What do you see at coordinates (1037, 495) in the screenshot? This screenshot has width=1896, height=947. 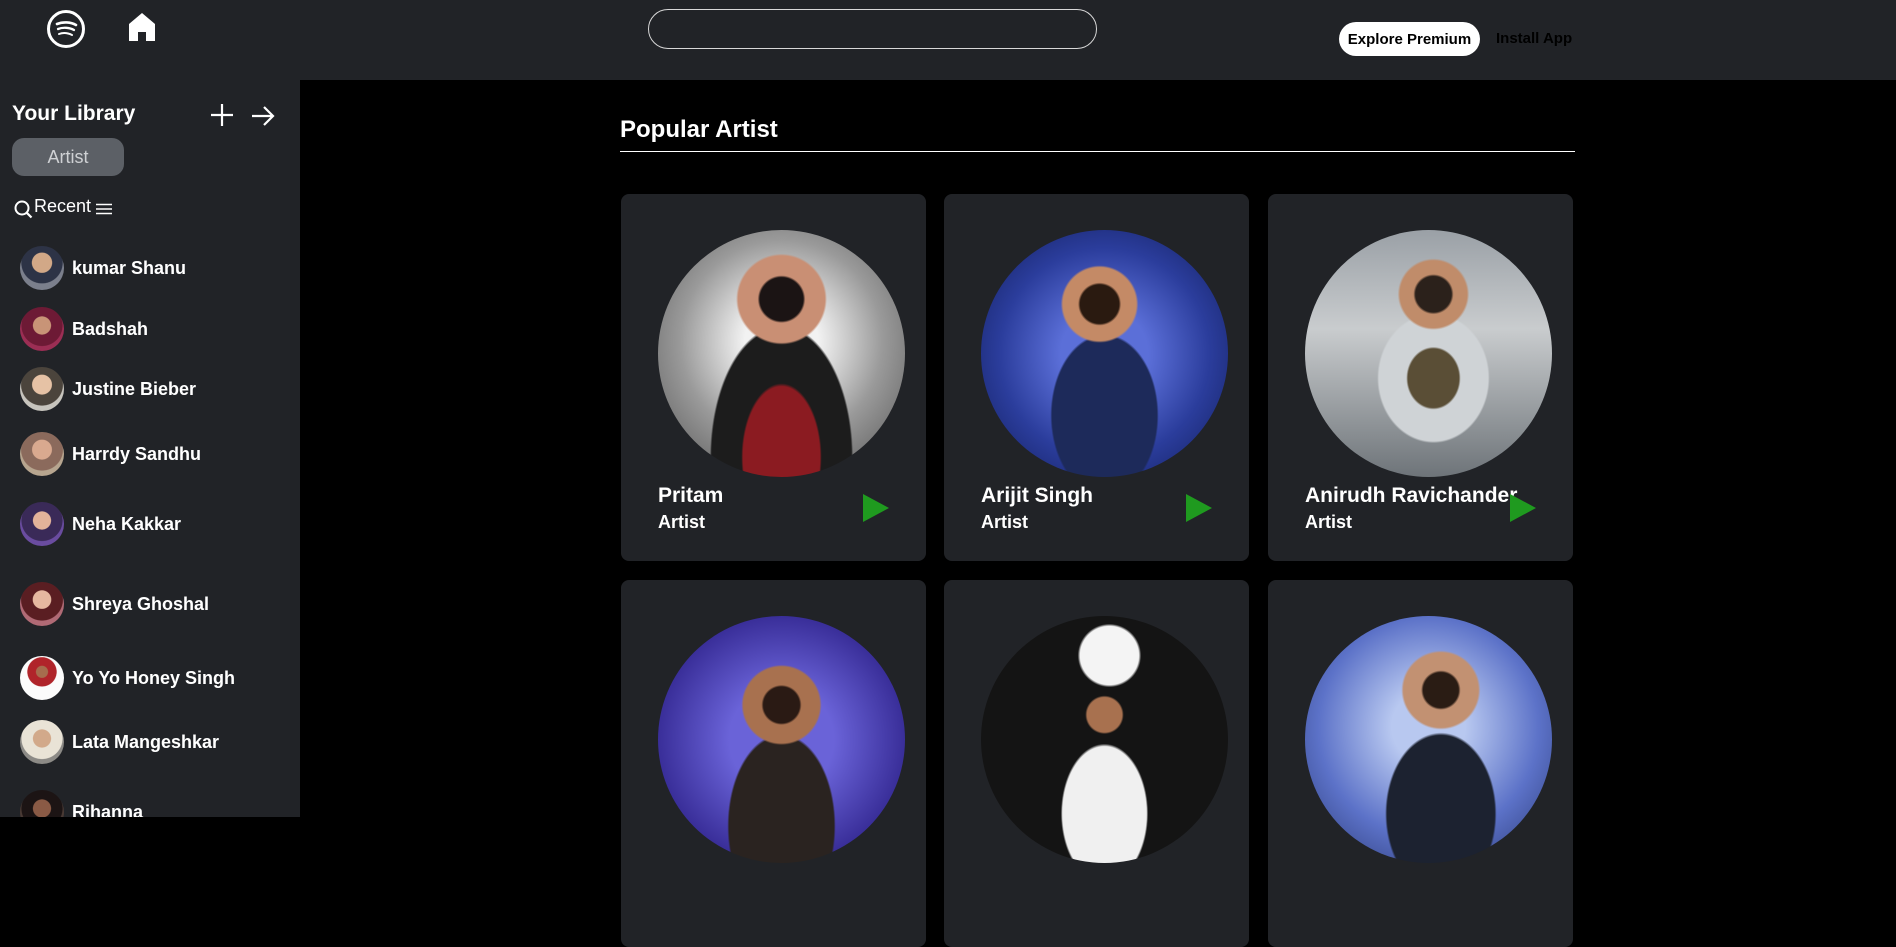 I see `artist-name: Arijit Singh` at bounding box center [1037, 495].